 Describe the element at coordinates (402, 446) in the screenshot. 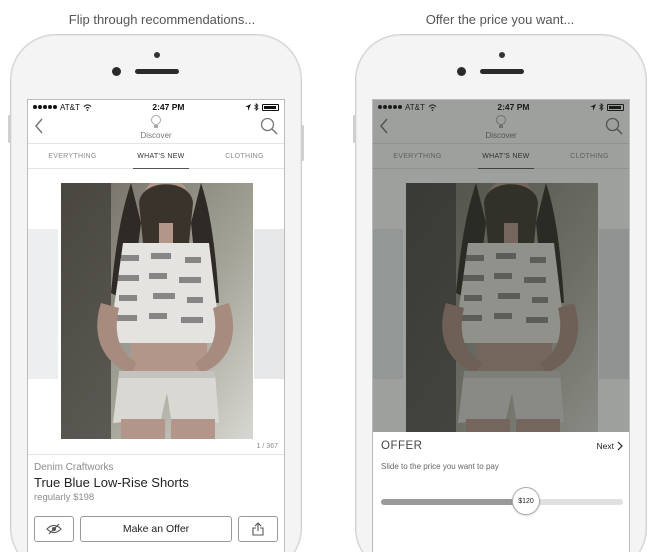

I see `offer-title: OFFER` at that location.